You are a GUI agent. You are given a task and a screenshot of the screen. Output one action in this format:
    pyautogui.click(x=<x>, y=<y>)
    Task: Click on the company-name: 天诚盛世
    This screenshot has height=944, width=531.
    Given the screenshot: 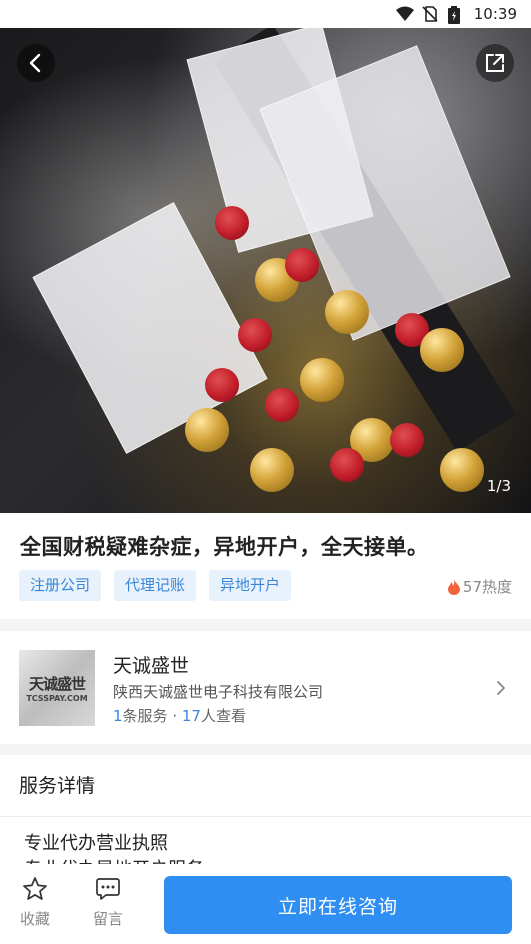 What is the action you would take?
    pyautogui.click(x=151, y=666)
    